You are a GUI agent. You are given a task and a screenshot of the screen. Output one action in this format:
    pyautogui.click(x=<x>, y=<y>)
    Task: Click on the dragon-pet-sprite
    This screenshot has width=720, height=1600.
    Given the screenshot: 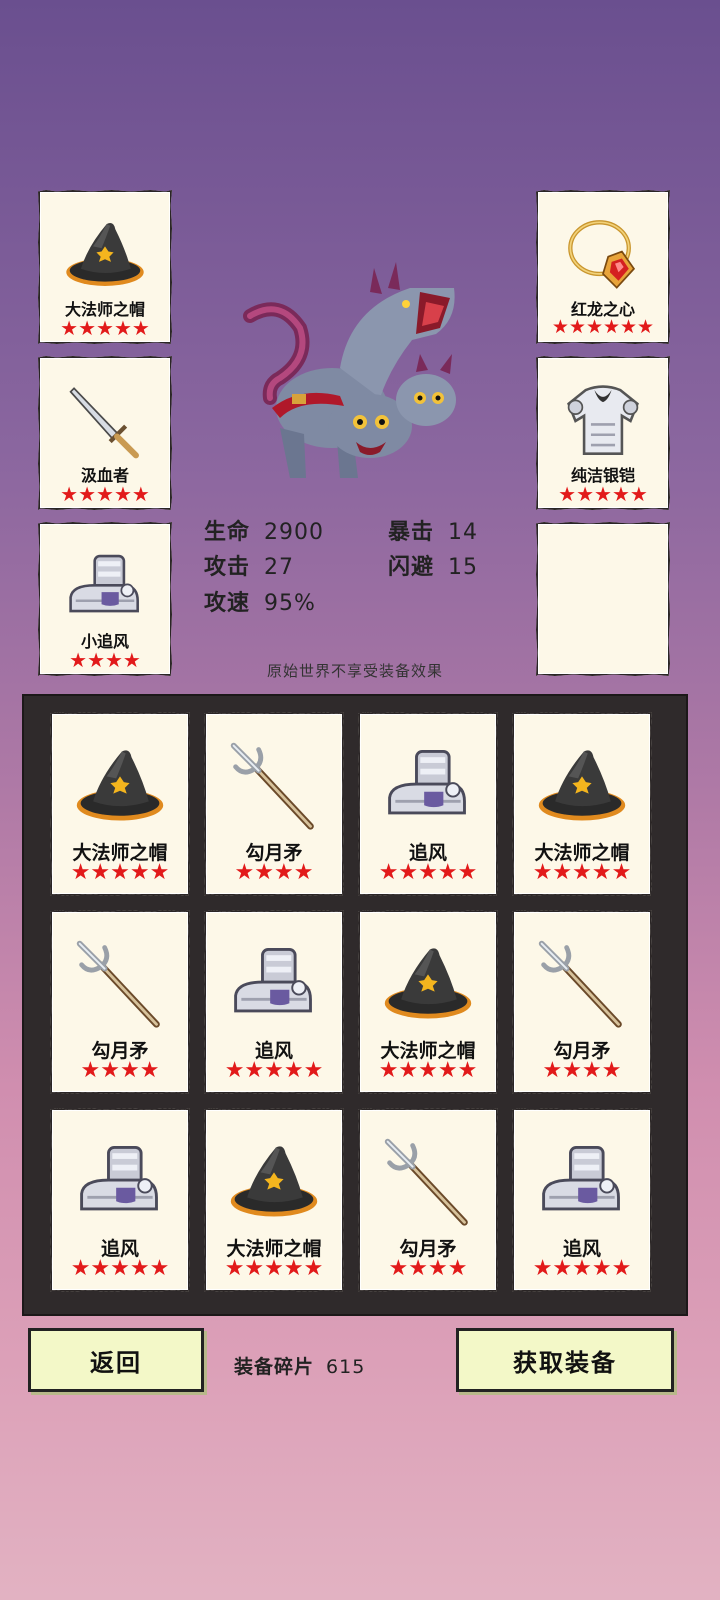 What is the action you would take?
    pyautogui.click(x=349, y=370)
    